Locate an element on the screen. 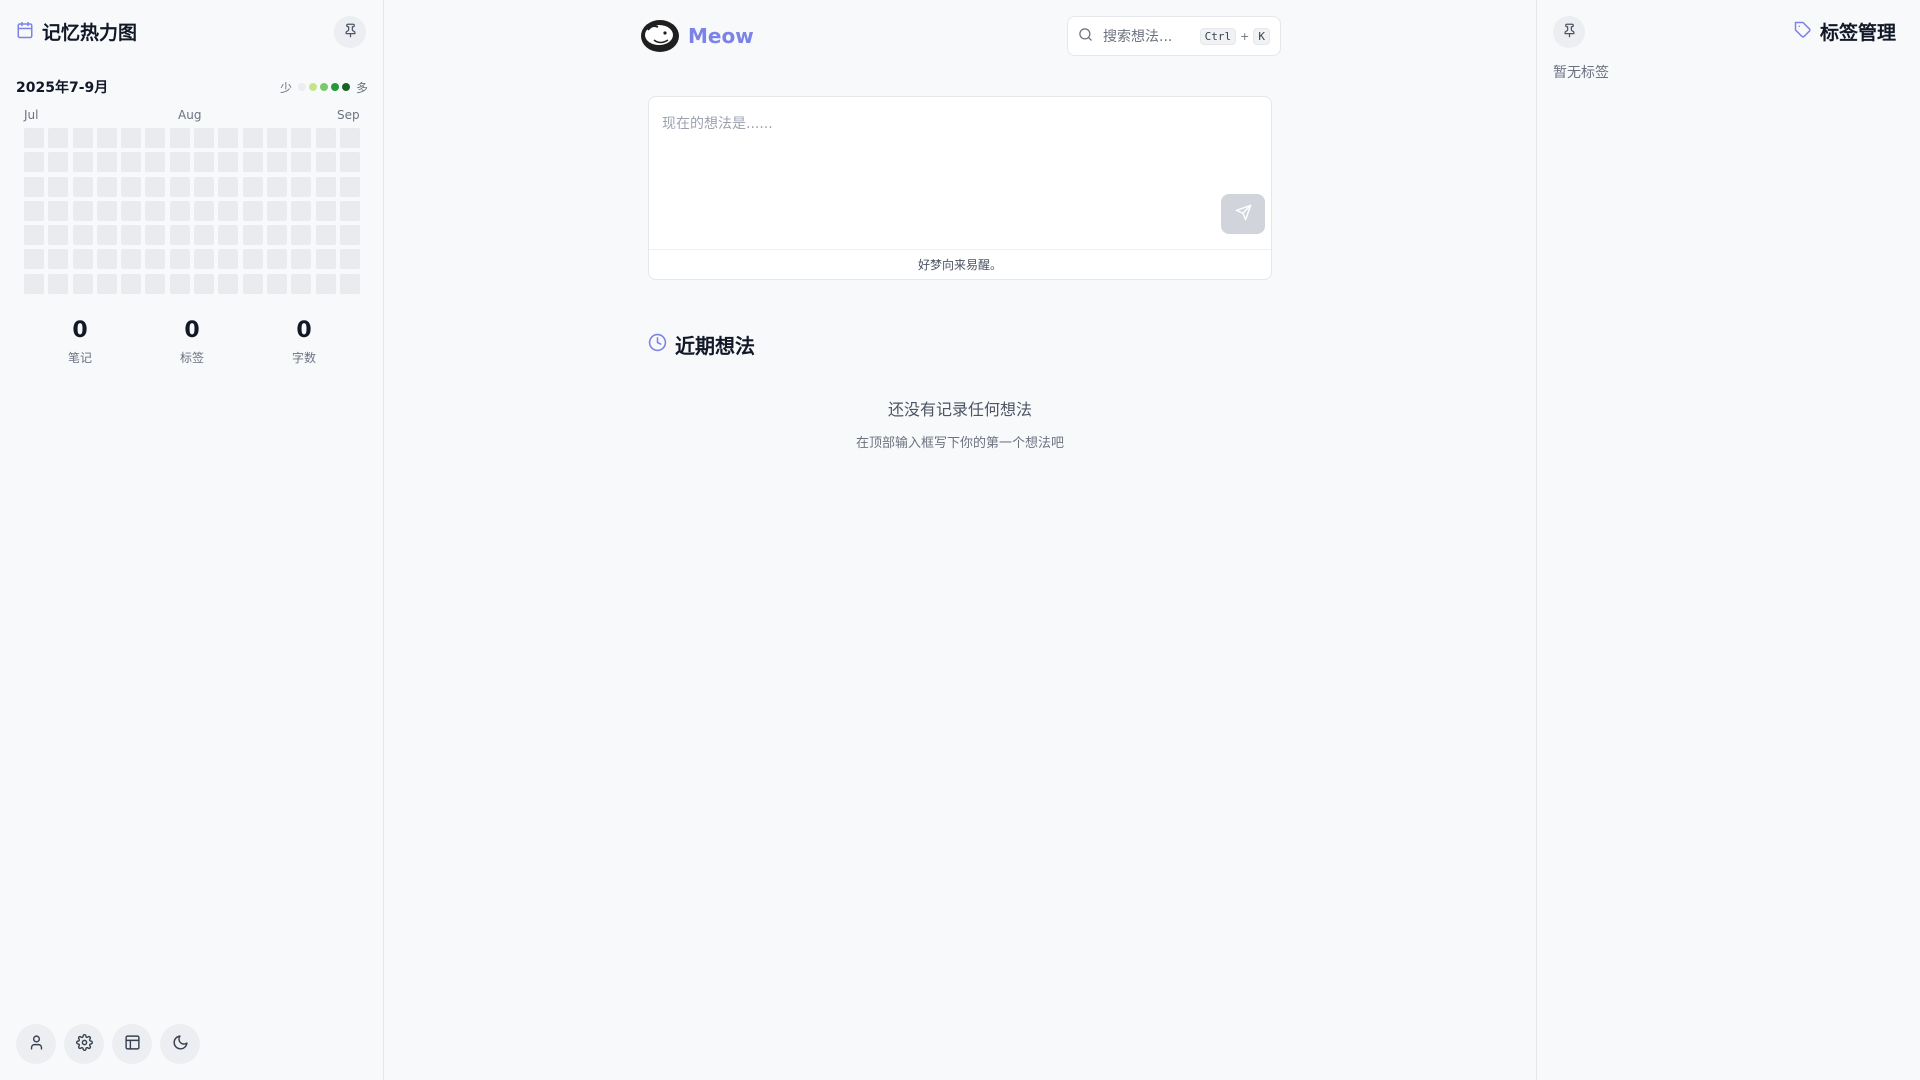 This screenshot has height=1080, width=1920. left-pin-button is located at coordinates (350, 32).